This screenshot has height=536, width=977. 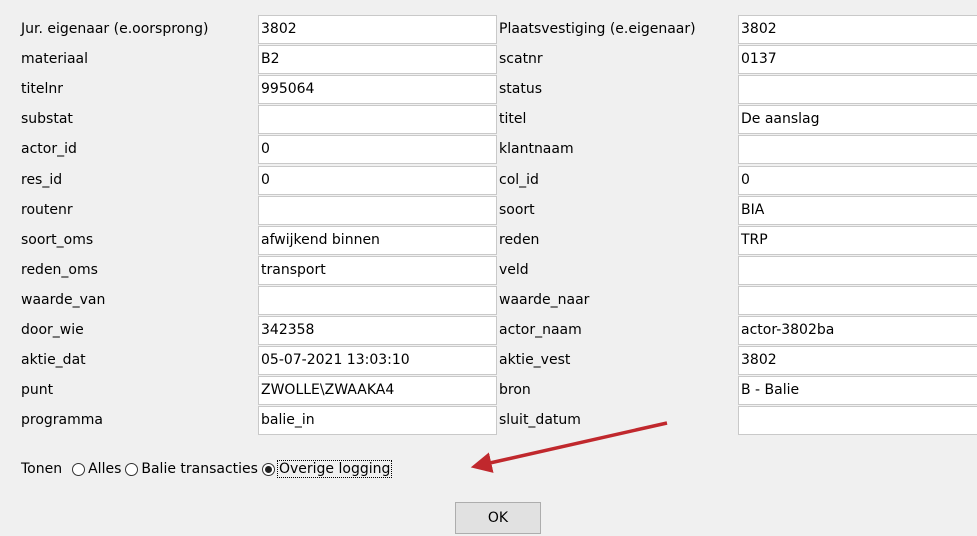 I want to click on form-row: actor_id 0 klantnaam, so click(x=488, y=150).